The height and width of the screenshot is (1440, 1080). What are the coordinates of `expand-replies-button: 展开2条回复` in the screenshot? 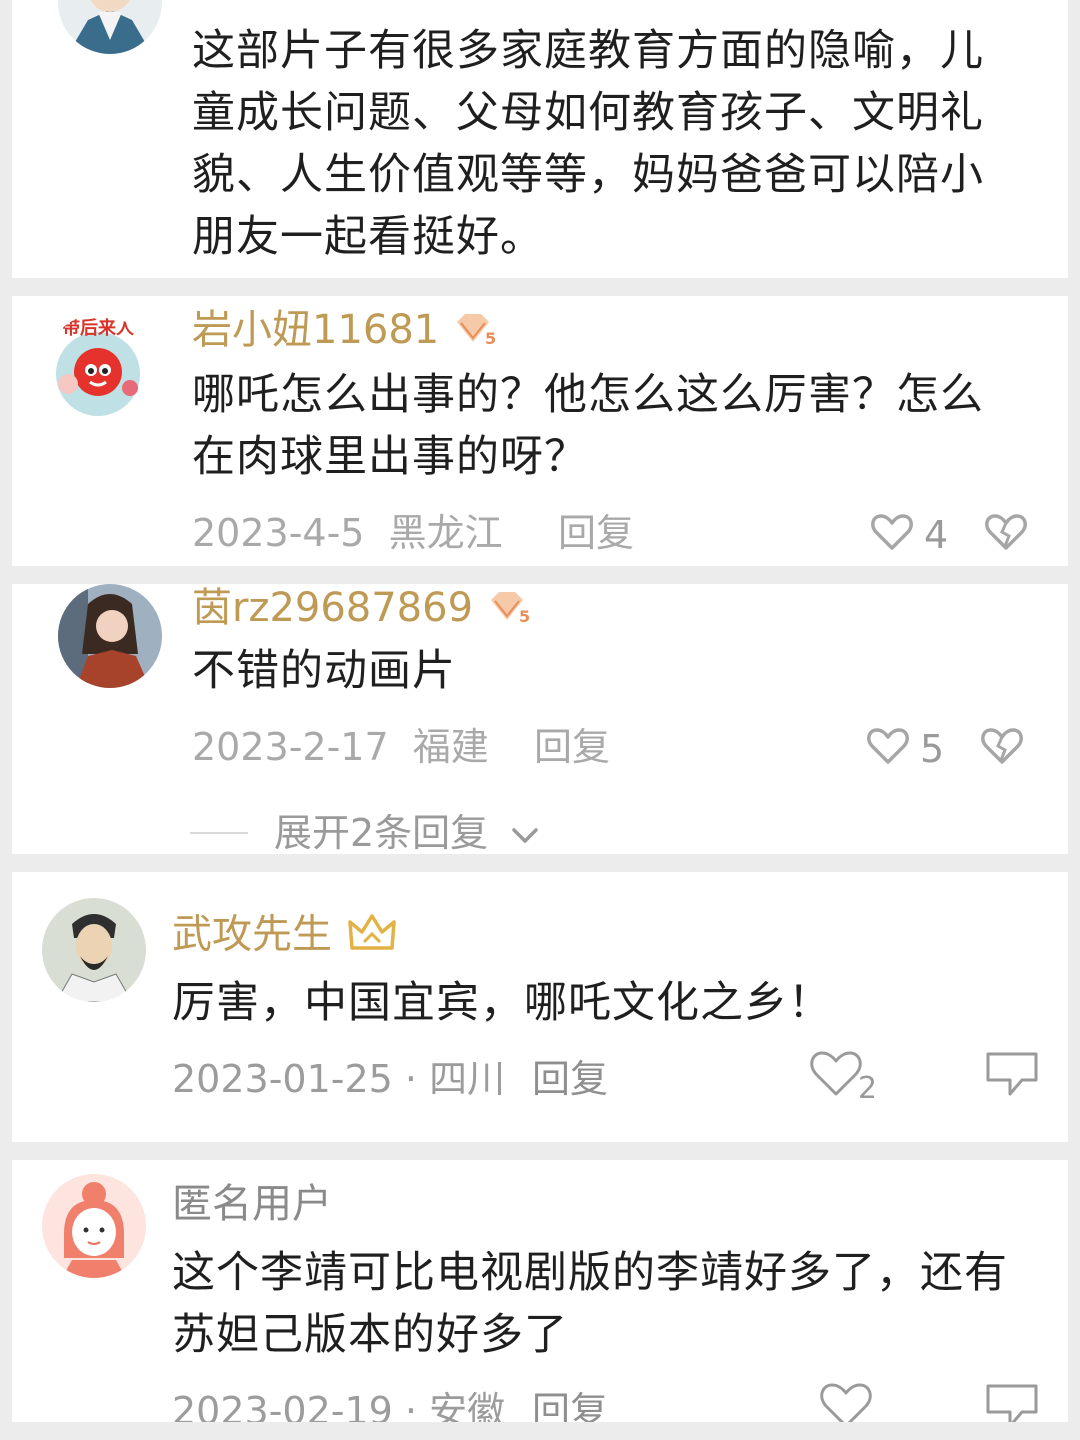 It's located at (407, 833).